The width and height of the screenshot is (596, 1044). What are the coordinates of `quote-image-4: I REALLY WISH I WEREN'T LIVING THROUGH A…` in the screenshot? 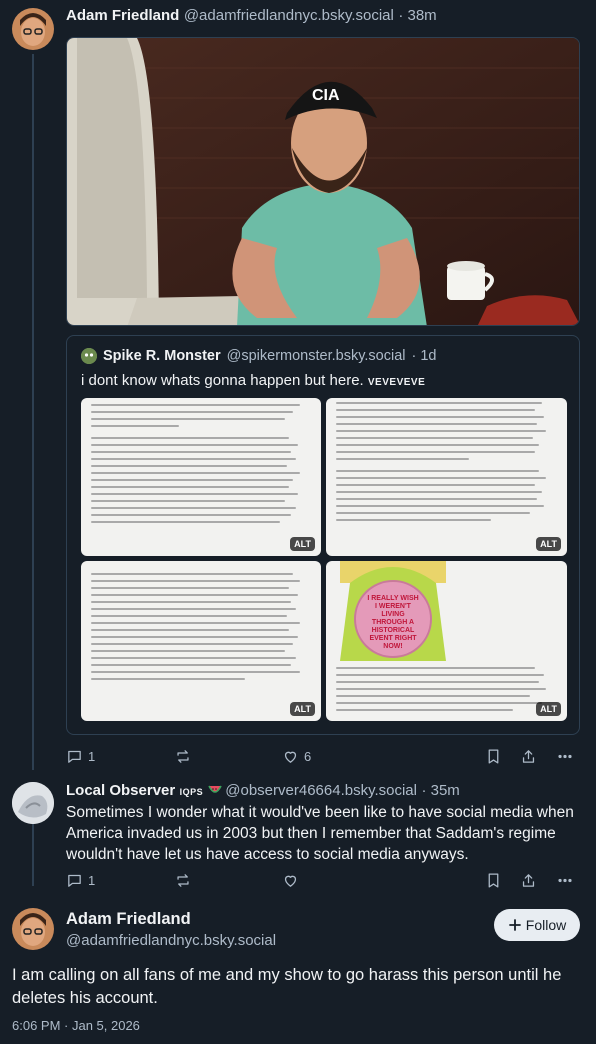 It's located at (446, 641).